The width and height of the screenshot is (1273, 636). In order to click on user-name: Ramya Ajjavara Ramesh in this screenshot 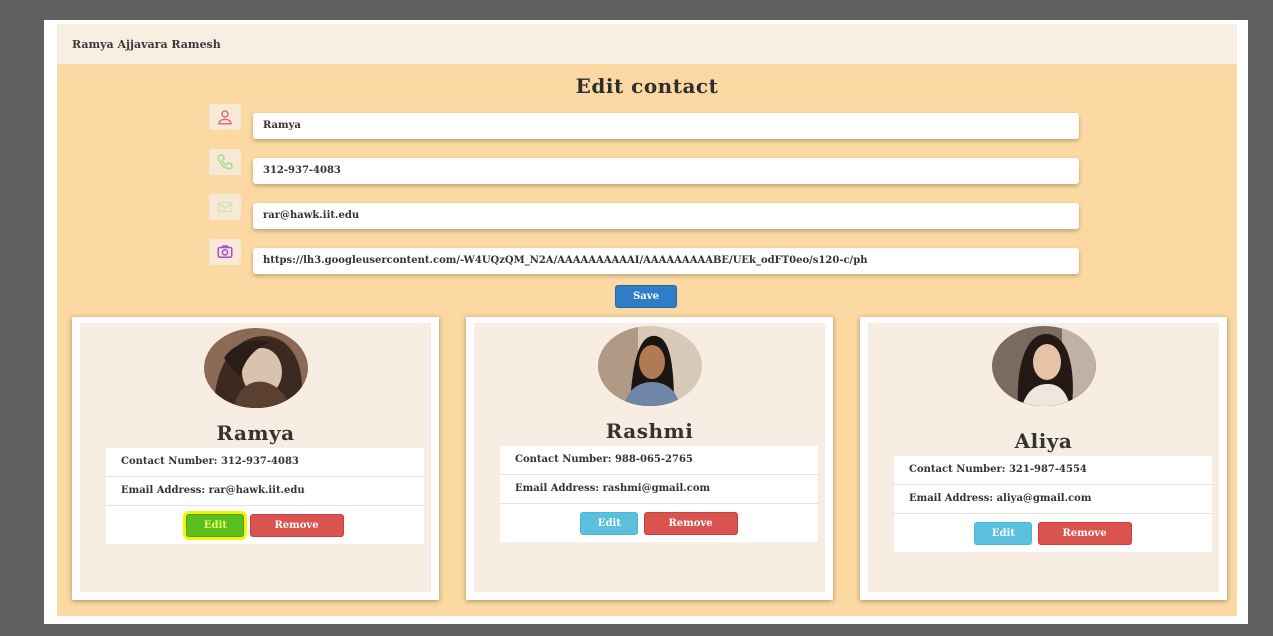, I will do `click(146, 44)`.